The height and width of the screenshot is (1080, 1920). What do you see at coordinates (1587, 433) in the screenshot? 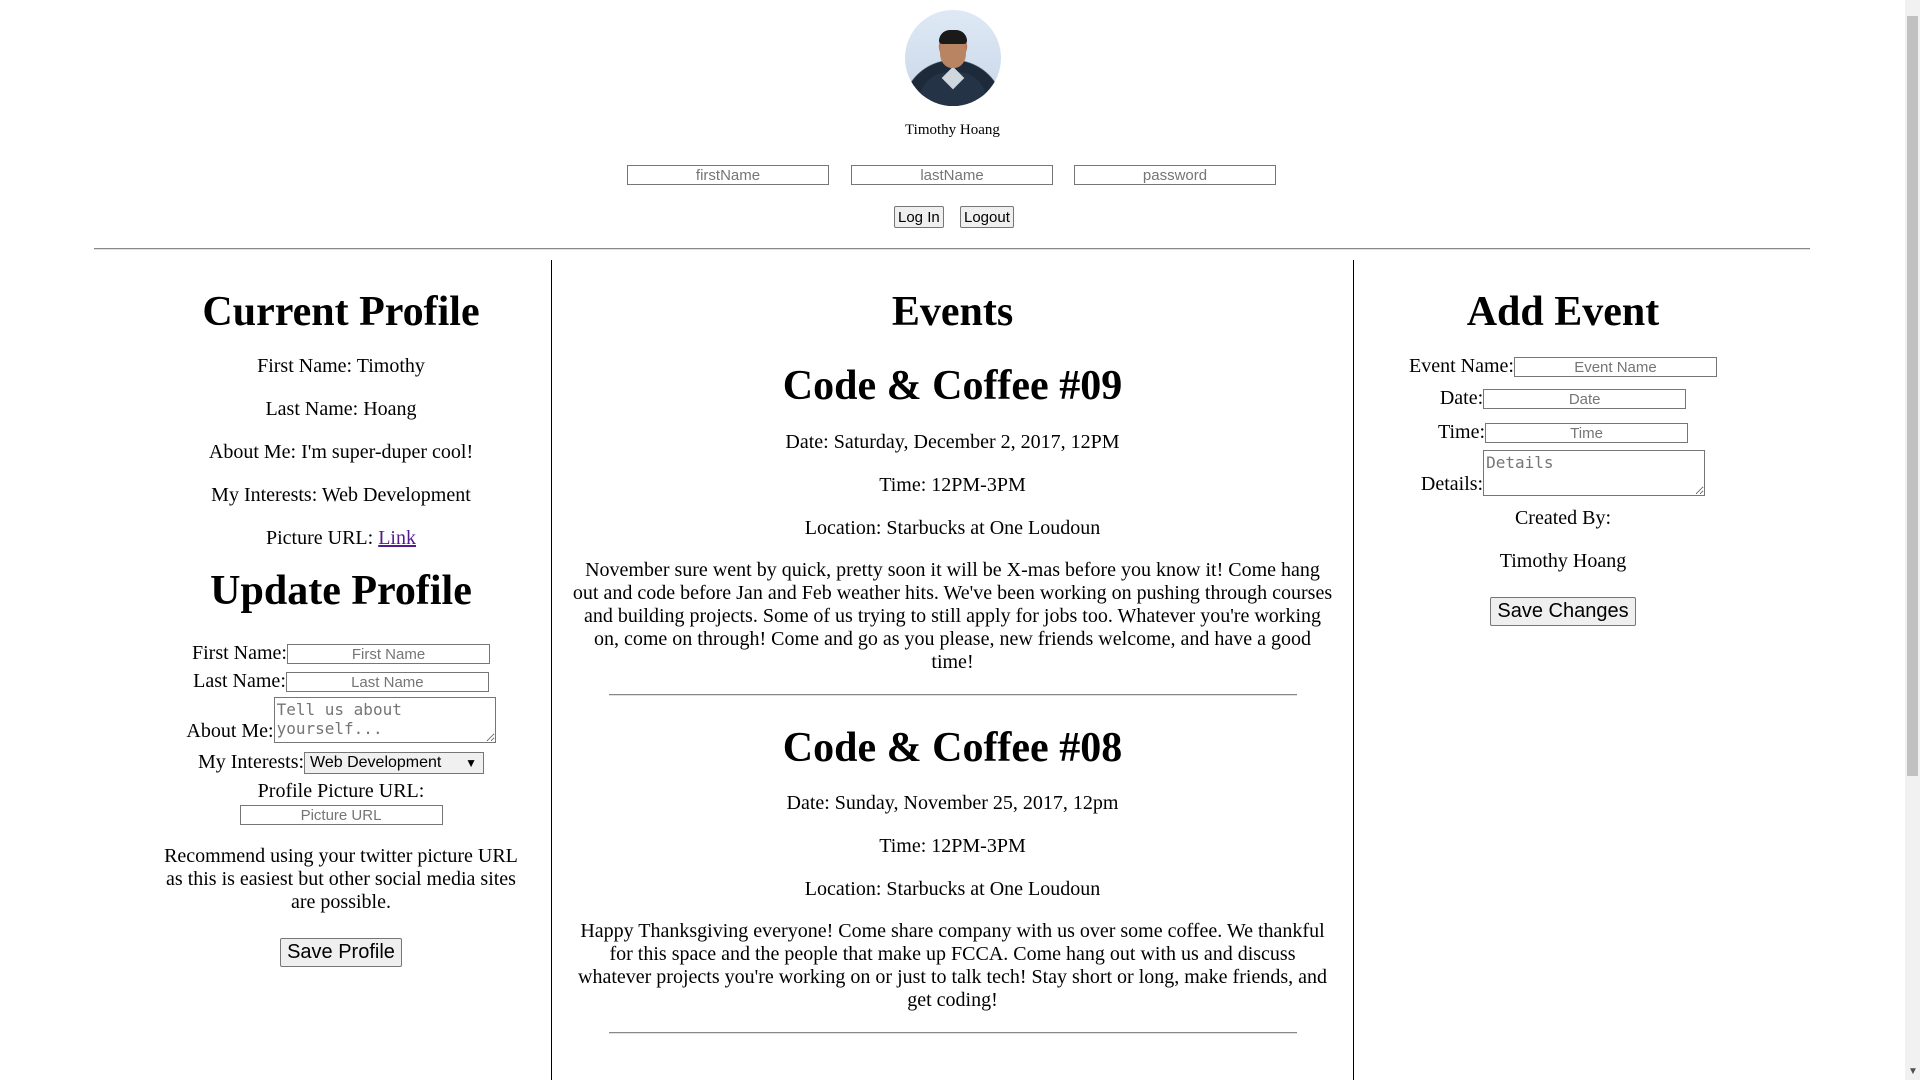
I see `event-time-field` at bounding box center [1587, 433].